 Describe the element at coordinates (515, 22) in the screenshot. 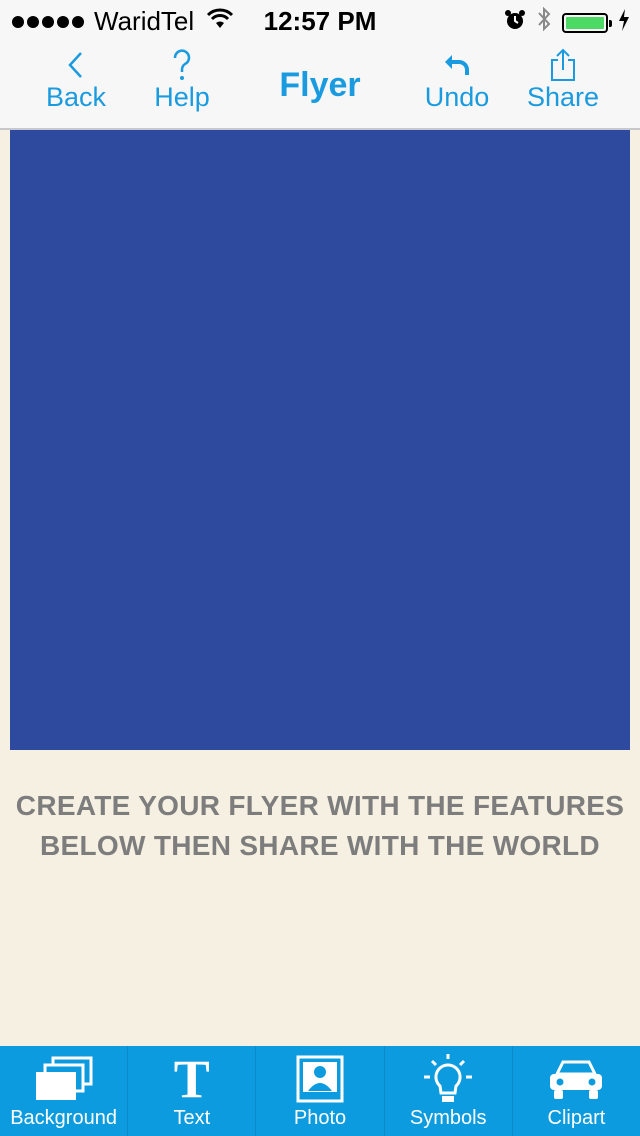

I see `alarm-icon` at that location.